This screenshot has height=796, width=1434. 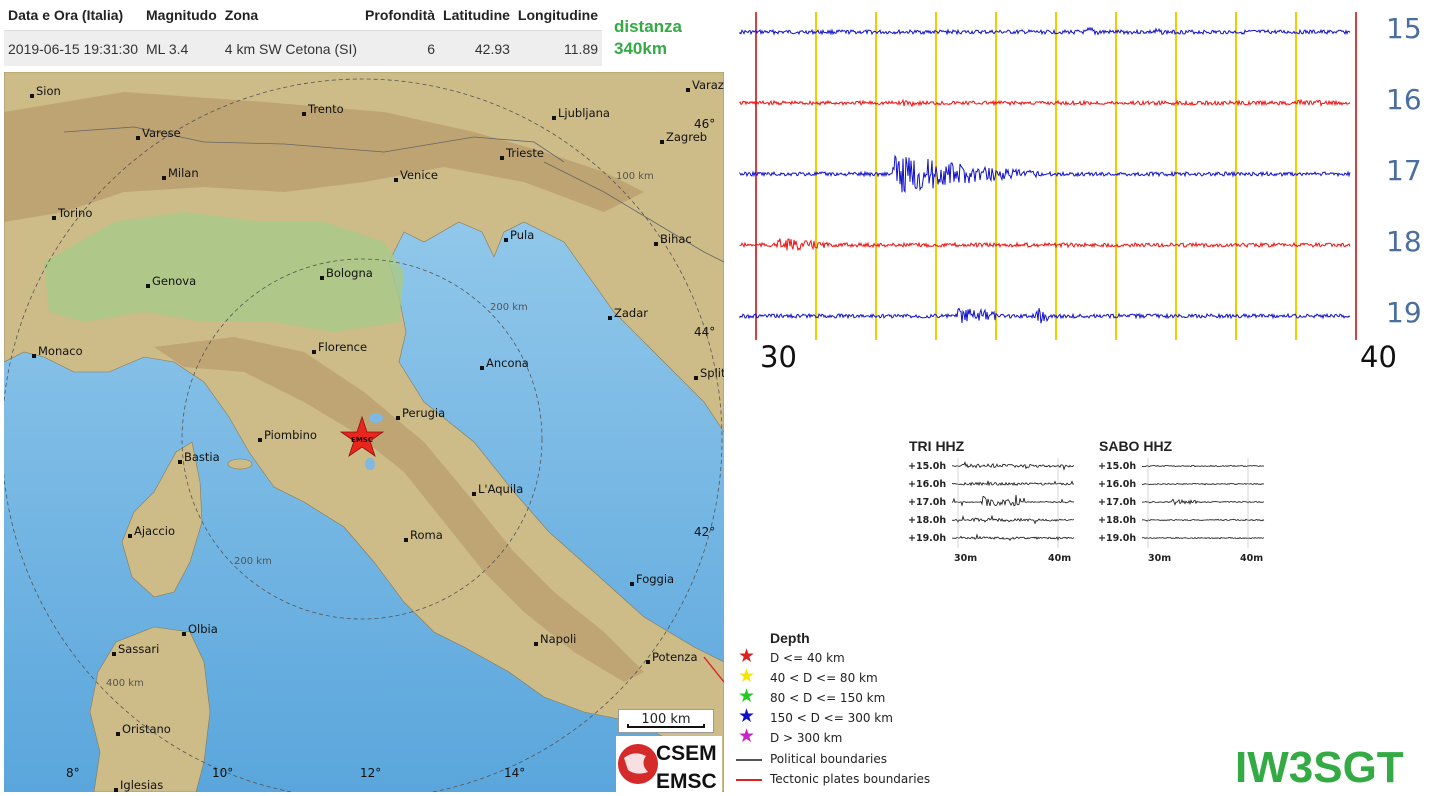 I want to click on city-label: Roma, so click(x=426, y=535).